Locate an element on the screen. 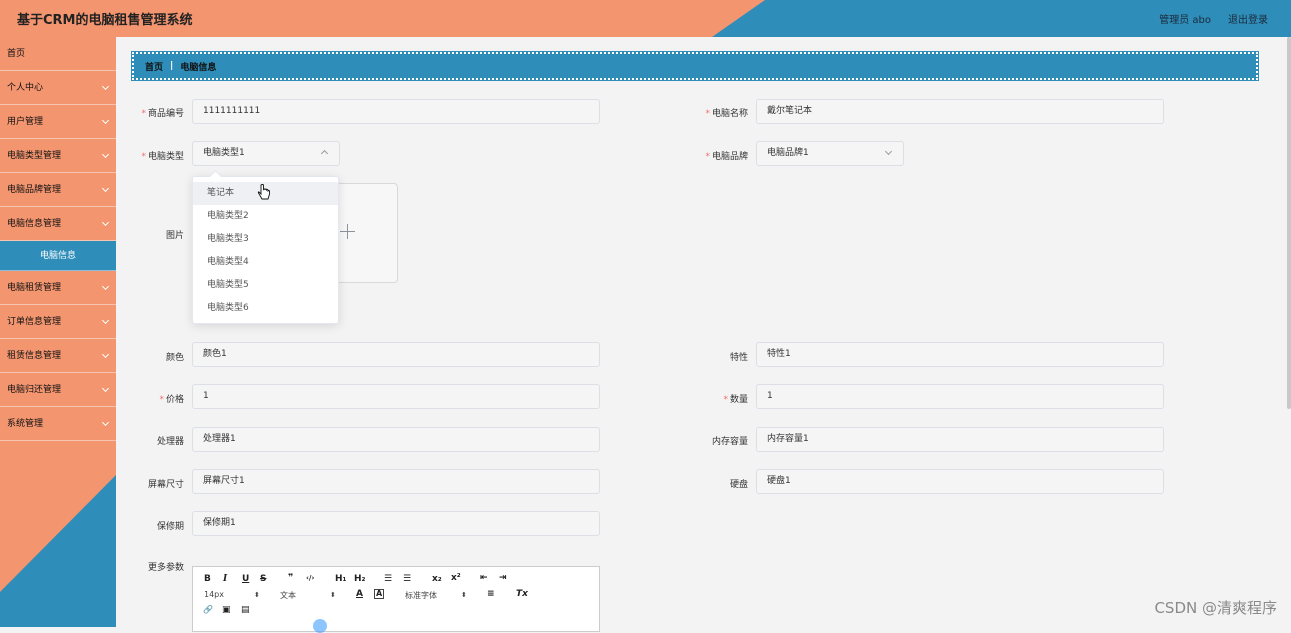  type-select: 电脑类型1 is located at coordinates (266, 153).